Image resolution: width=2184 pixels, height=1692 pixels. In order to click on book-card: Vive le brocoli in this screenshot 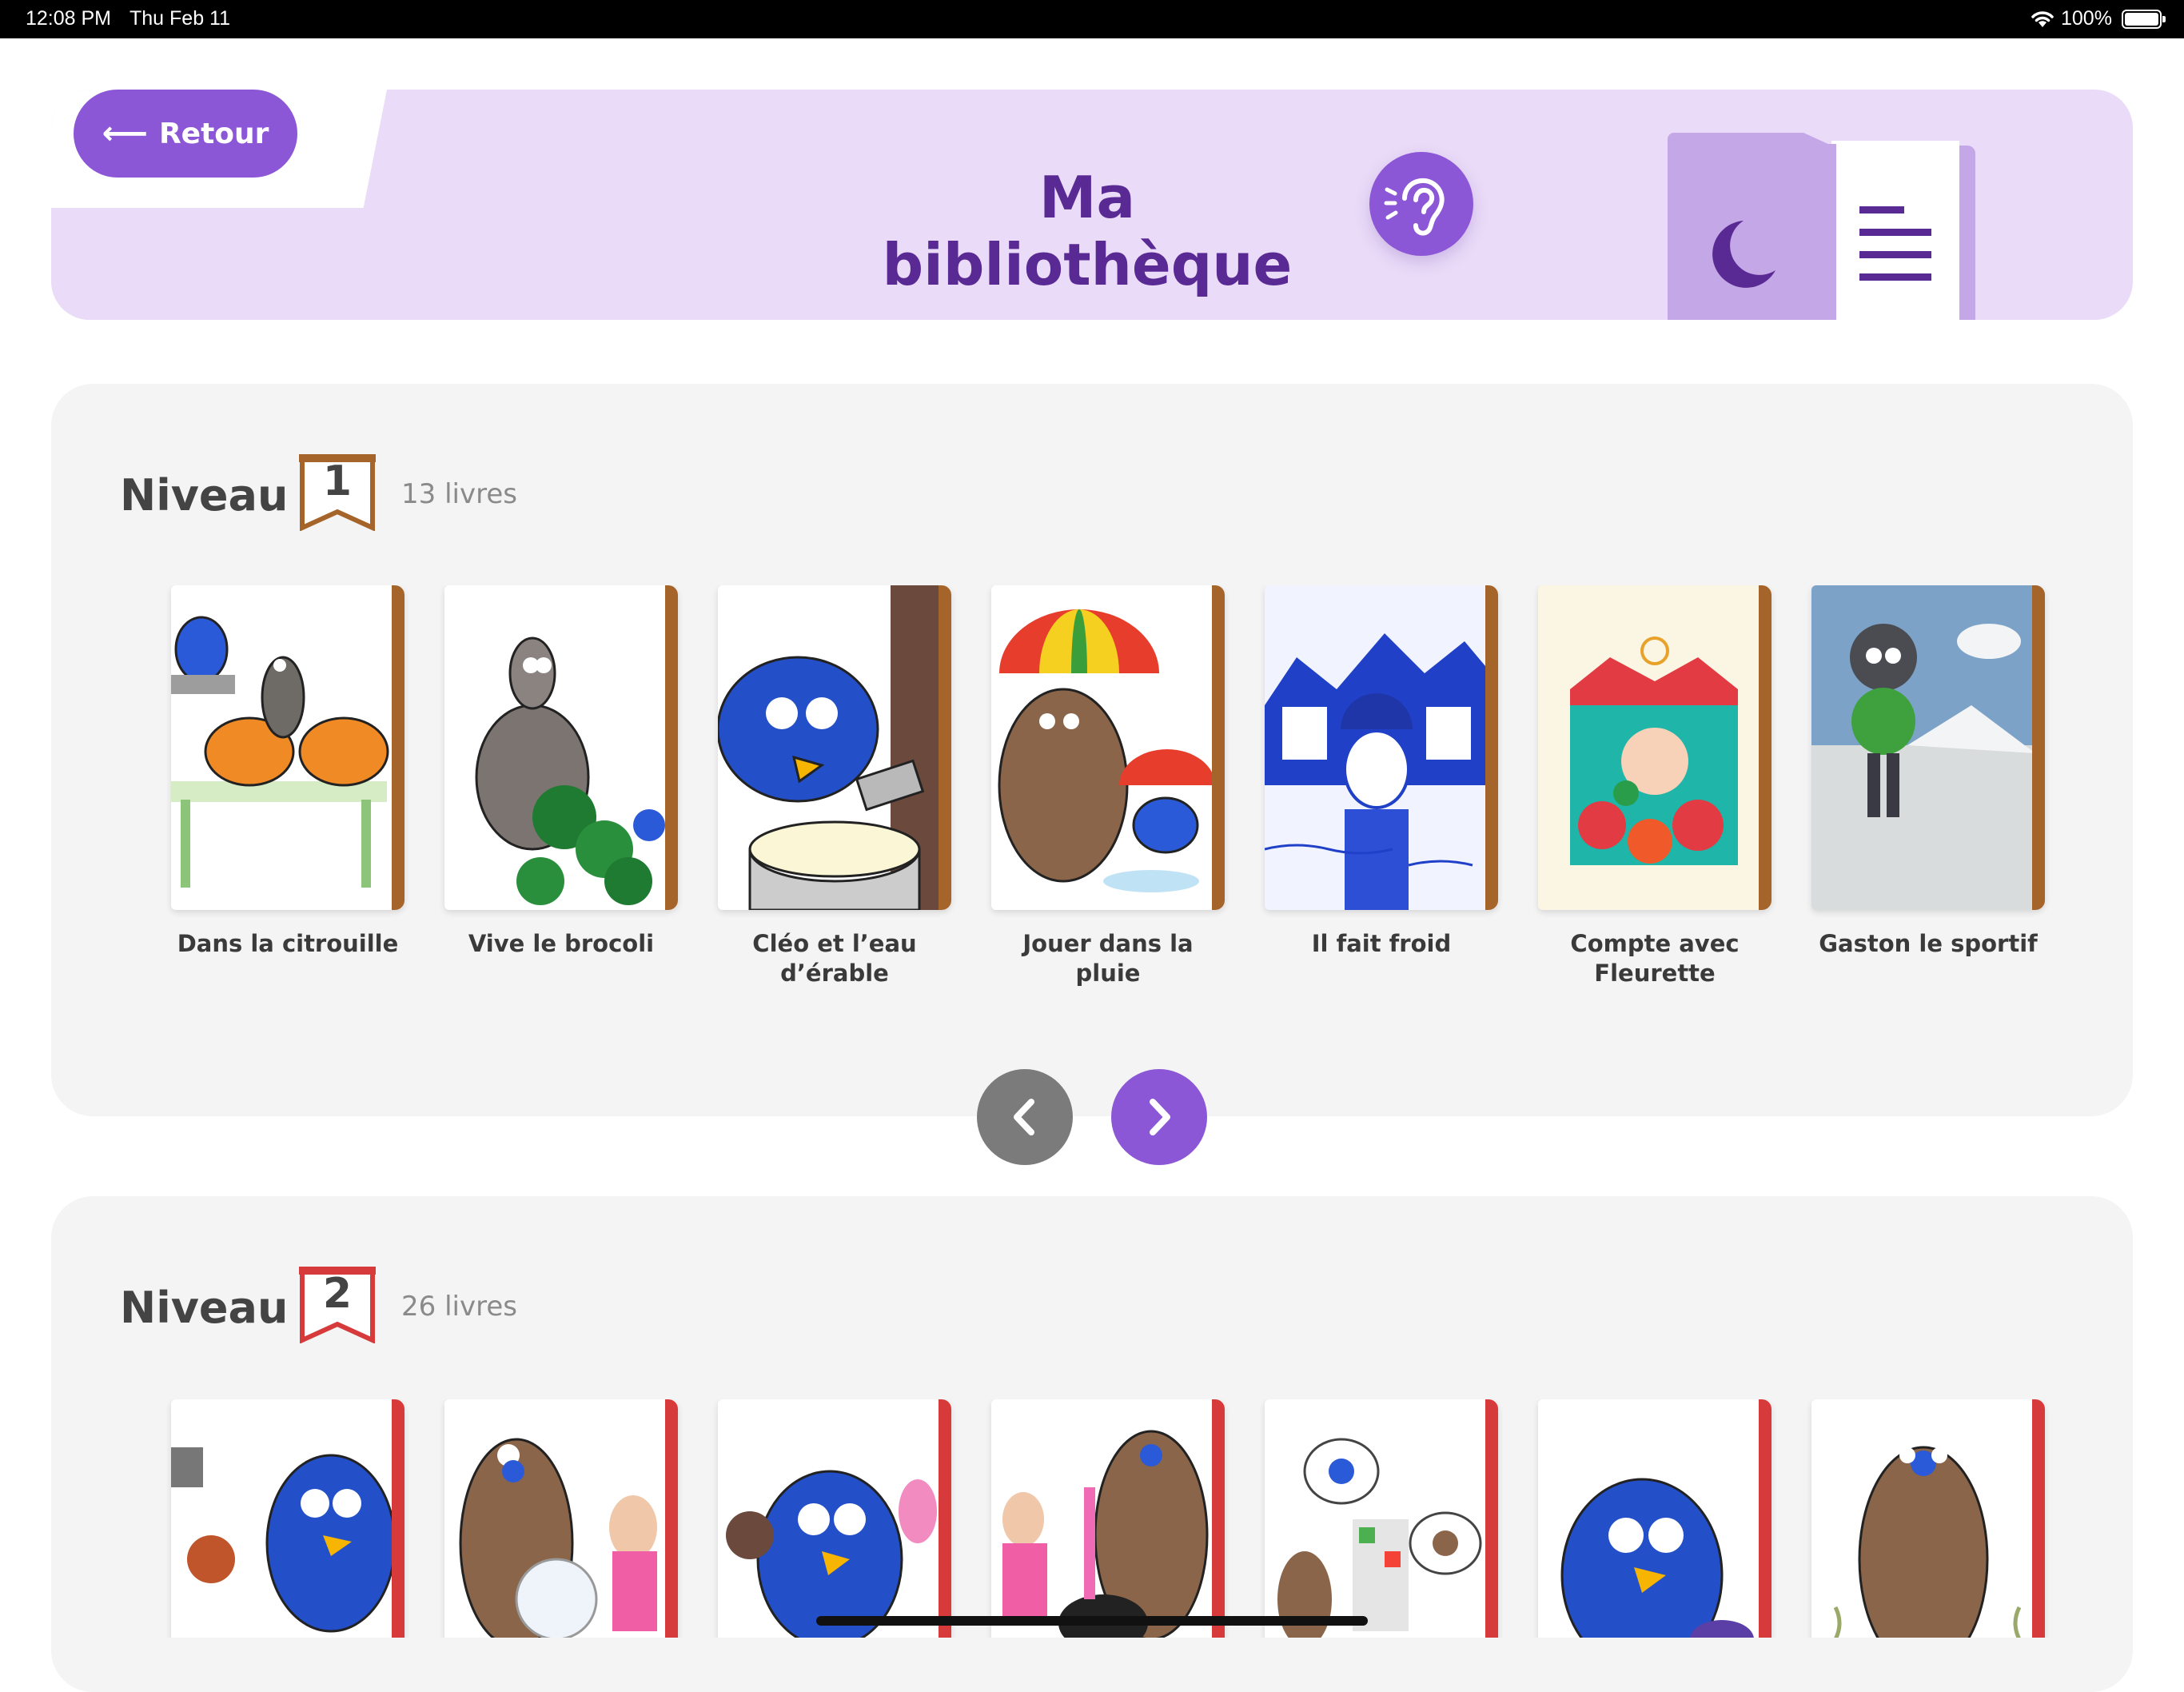, I will do `click(561, 772)`.